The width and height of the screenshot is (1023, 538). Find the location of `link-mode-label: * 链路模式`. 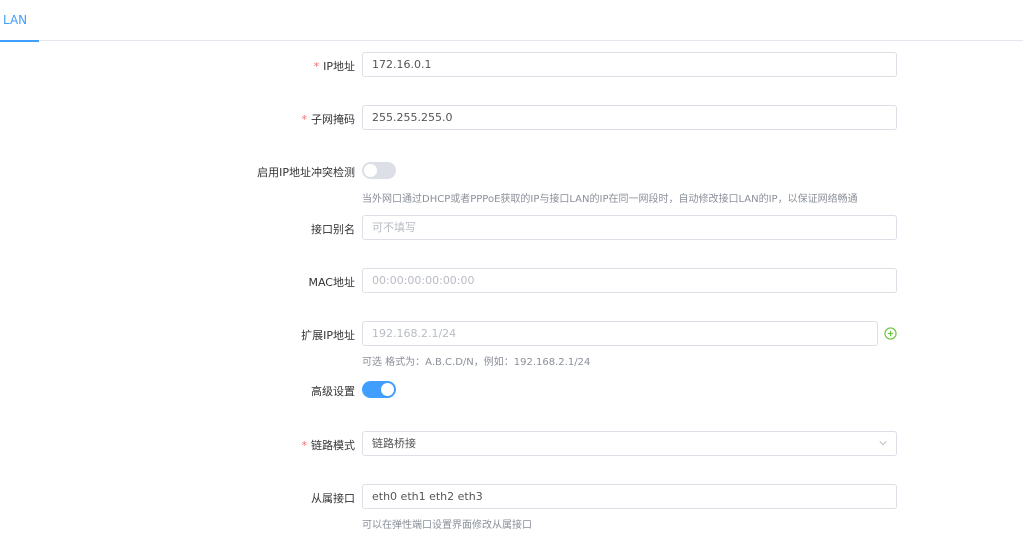

link-mode-label: * 链路模式 is located at coordinates (328, 445).